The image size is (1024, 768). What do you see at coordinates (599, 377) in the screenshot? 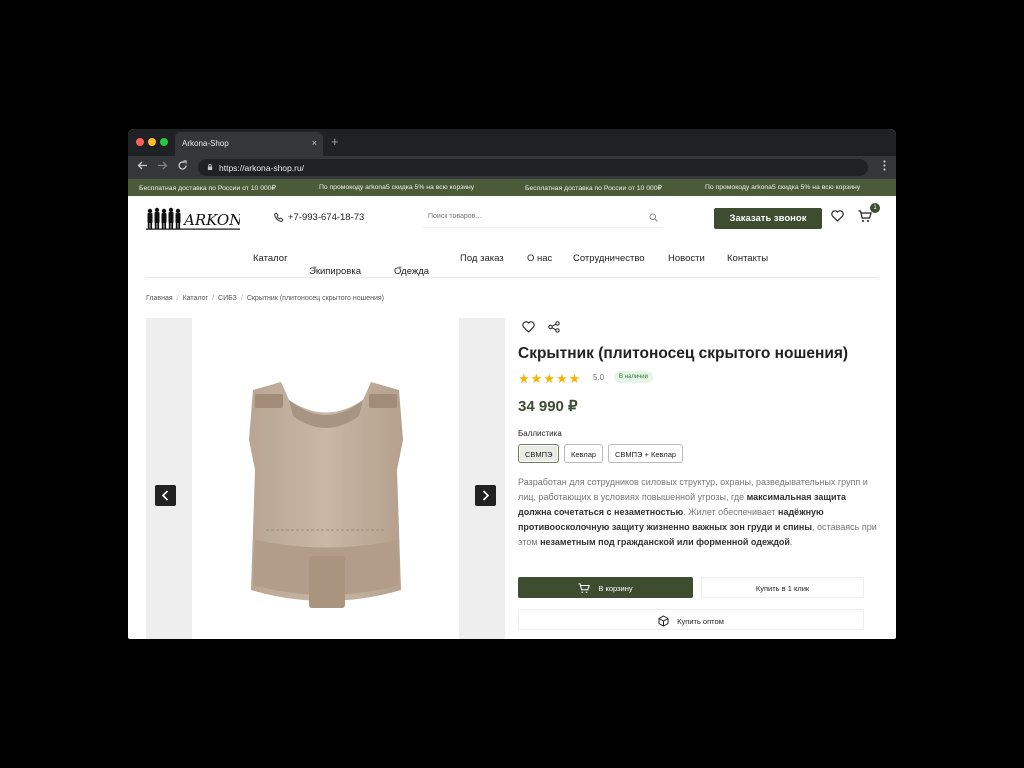
I see `rating-value: 5.0` at bounding box center [599, 377].